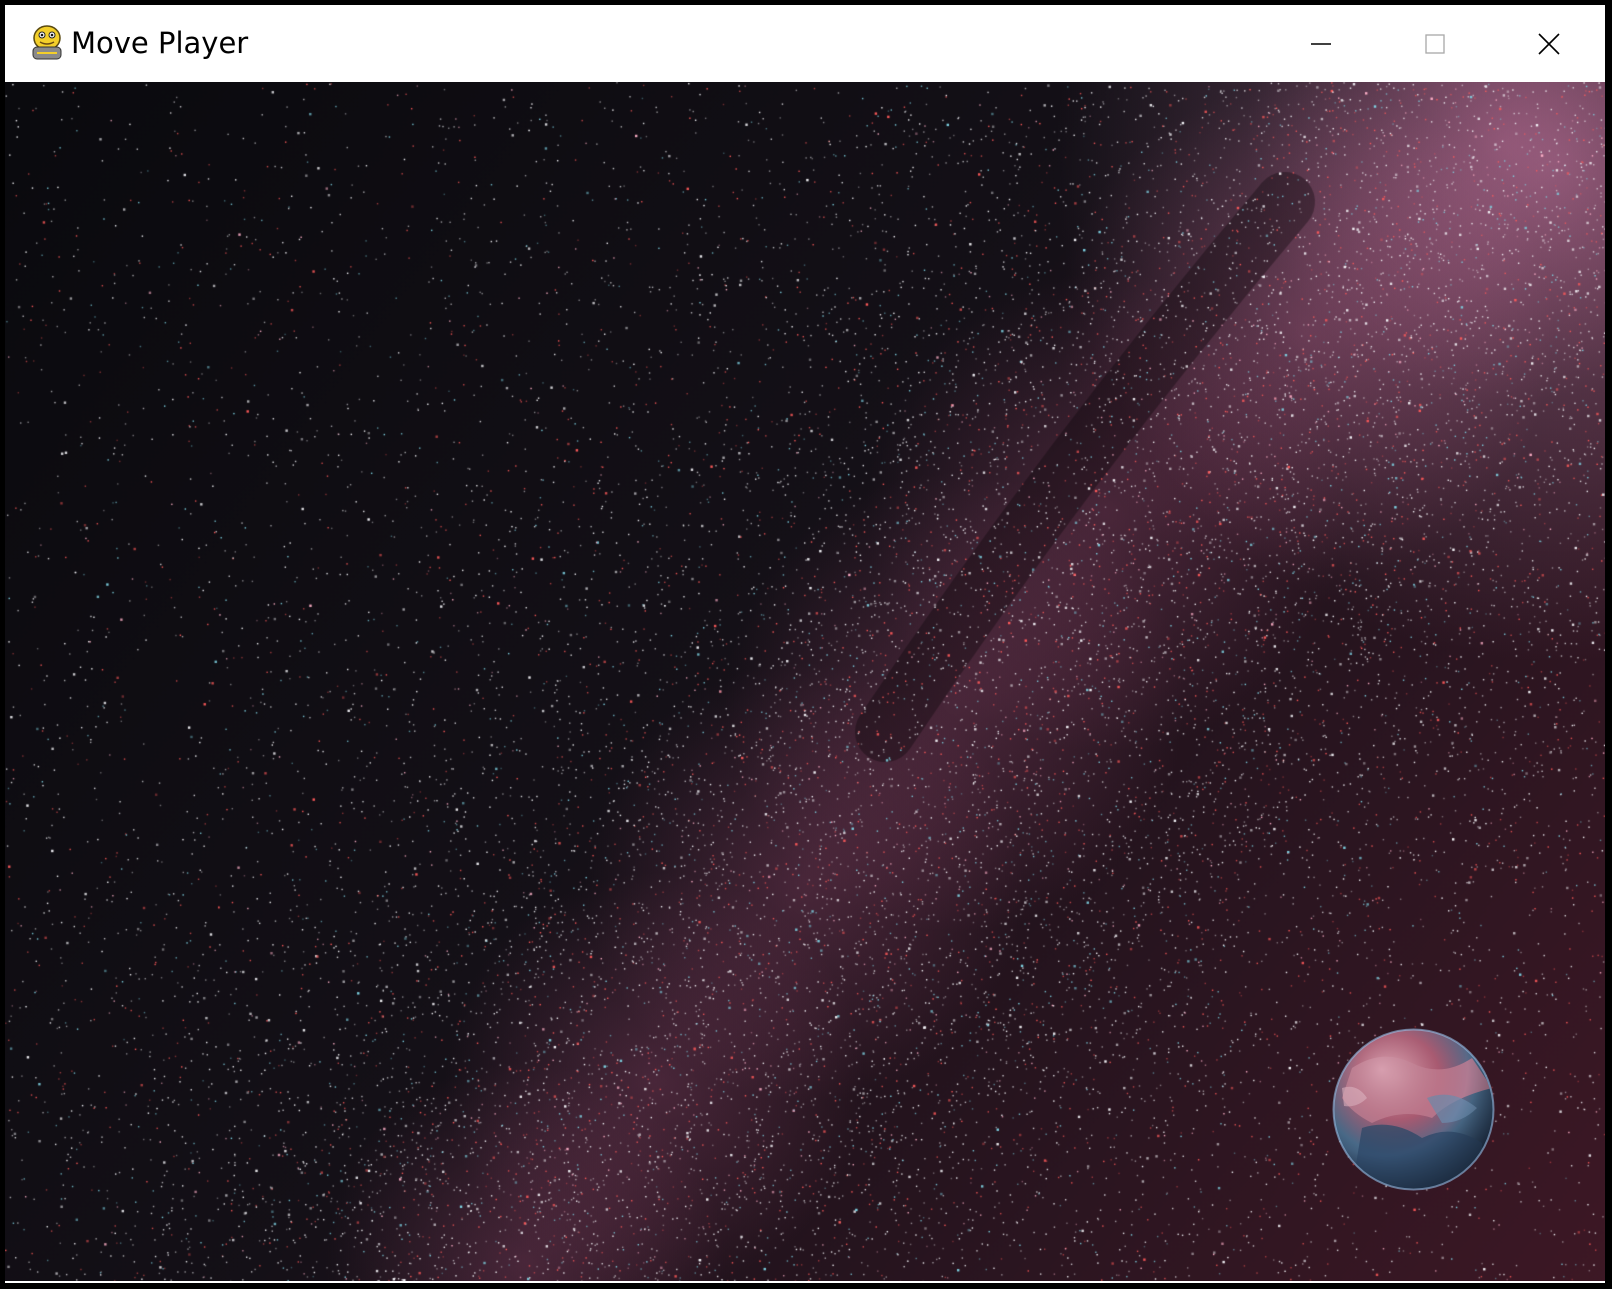 Image resolution: width=1612 pixels, height=1289 pixels. I want to click on window-title: Move Player, so click(160, 43).